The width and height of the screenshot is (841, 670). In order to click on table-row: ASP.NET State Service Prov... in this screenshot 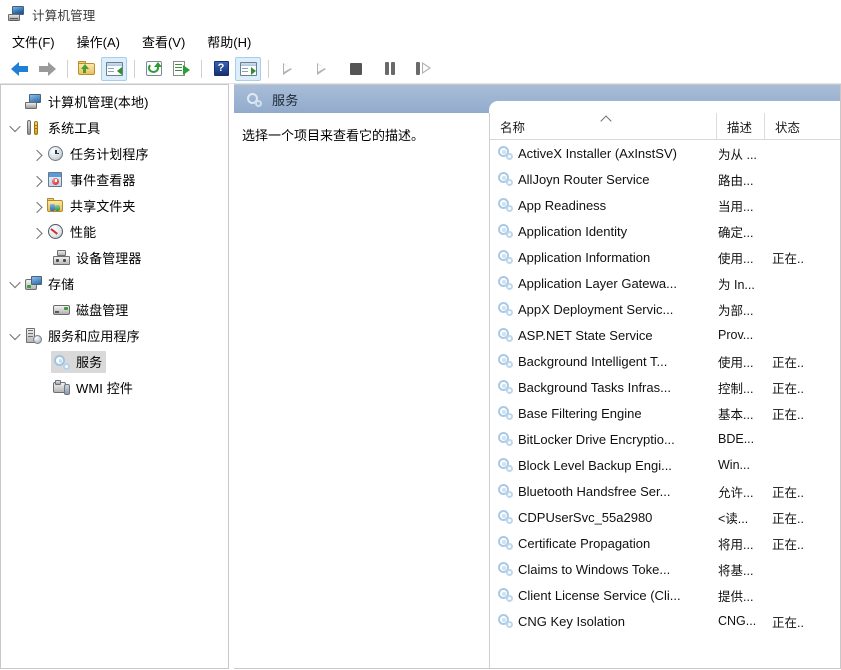, I will do `click(665, 335)`.